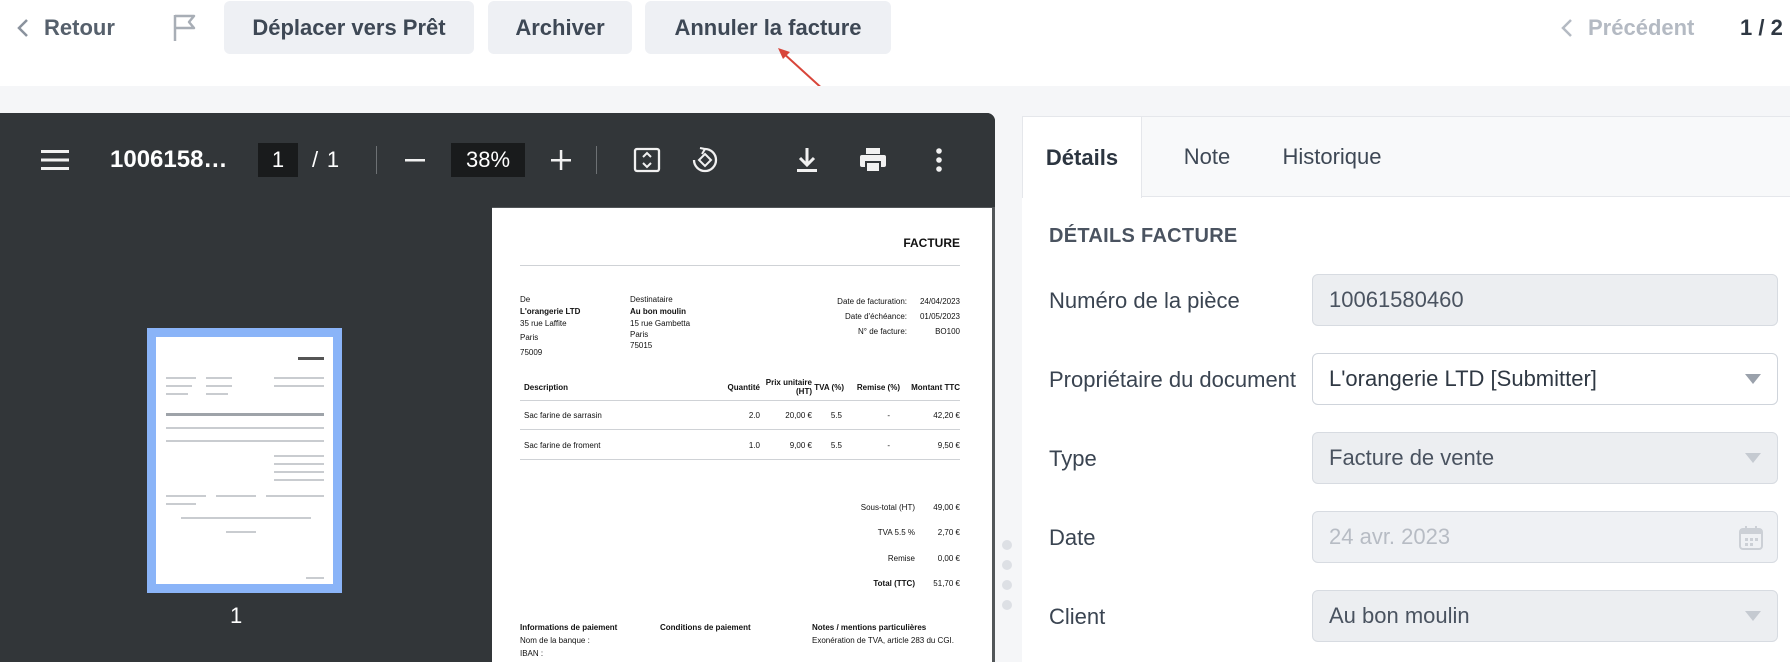 The width and height of the screenshot is (1790, 662). I want to click on divider, so click(740, 265).